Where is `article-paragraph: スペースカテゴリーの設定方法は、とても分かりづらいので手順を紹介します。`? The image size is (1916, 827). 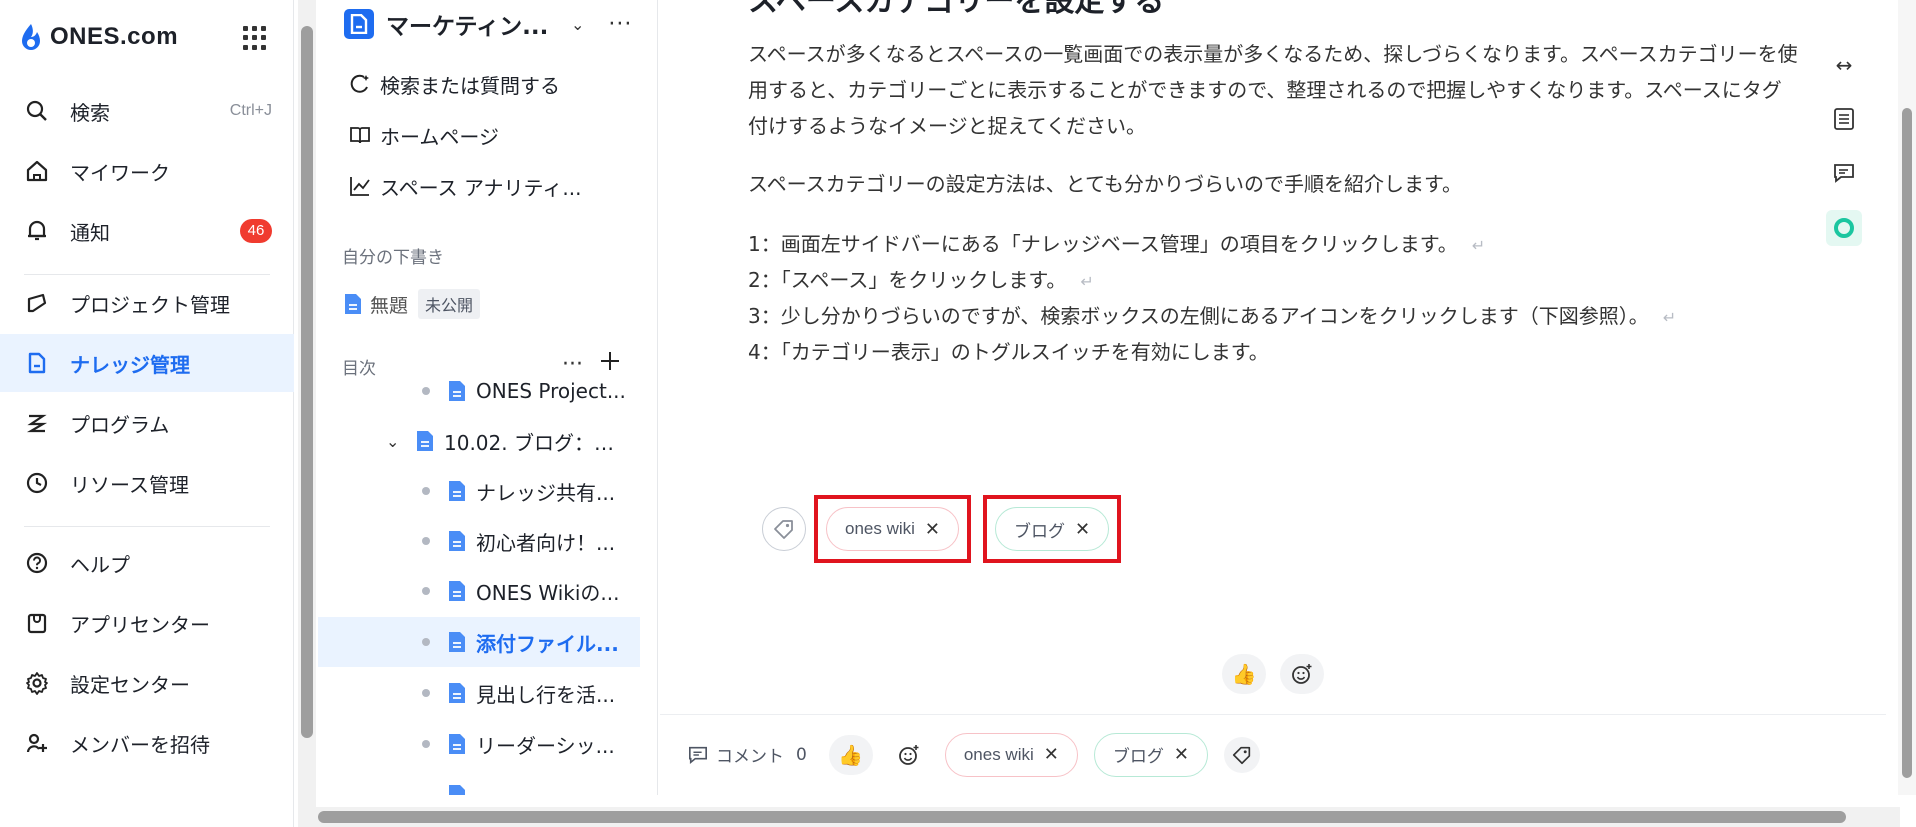 article-paragraph: スペースカテゴリーの設定方法は、とても分かりづらいので手順を紹介します。 is located at coordinates (1105, 184).